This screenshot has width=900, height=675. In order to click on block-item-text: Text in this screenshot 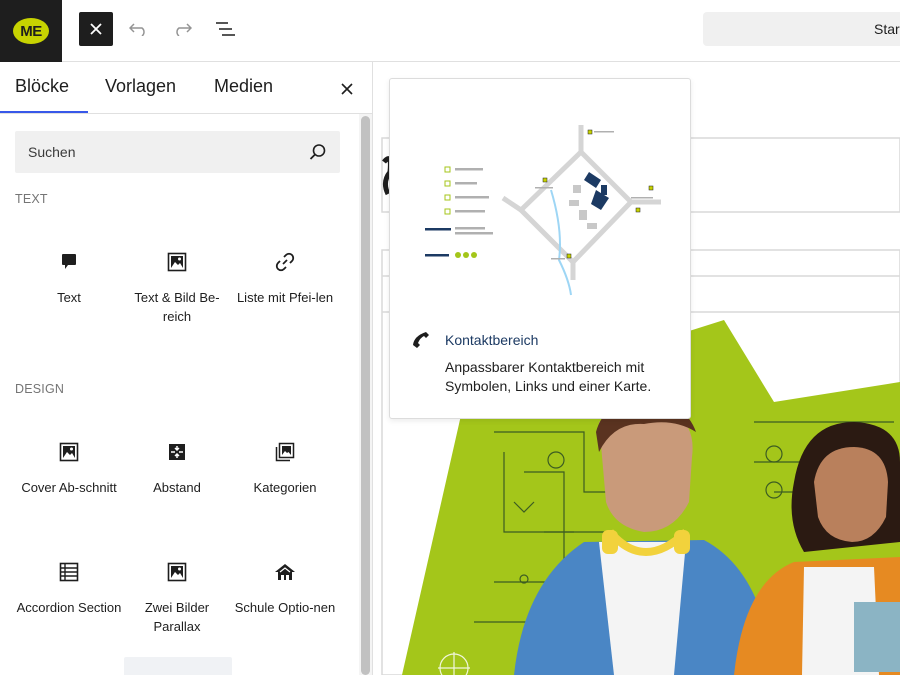, I will do `click(69, 278)`.